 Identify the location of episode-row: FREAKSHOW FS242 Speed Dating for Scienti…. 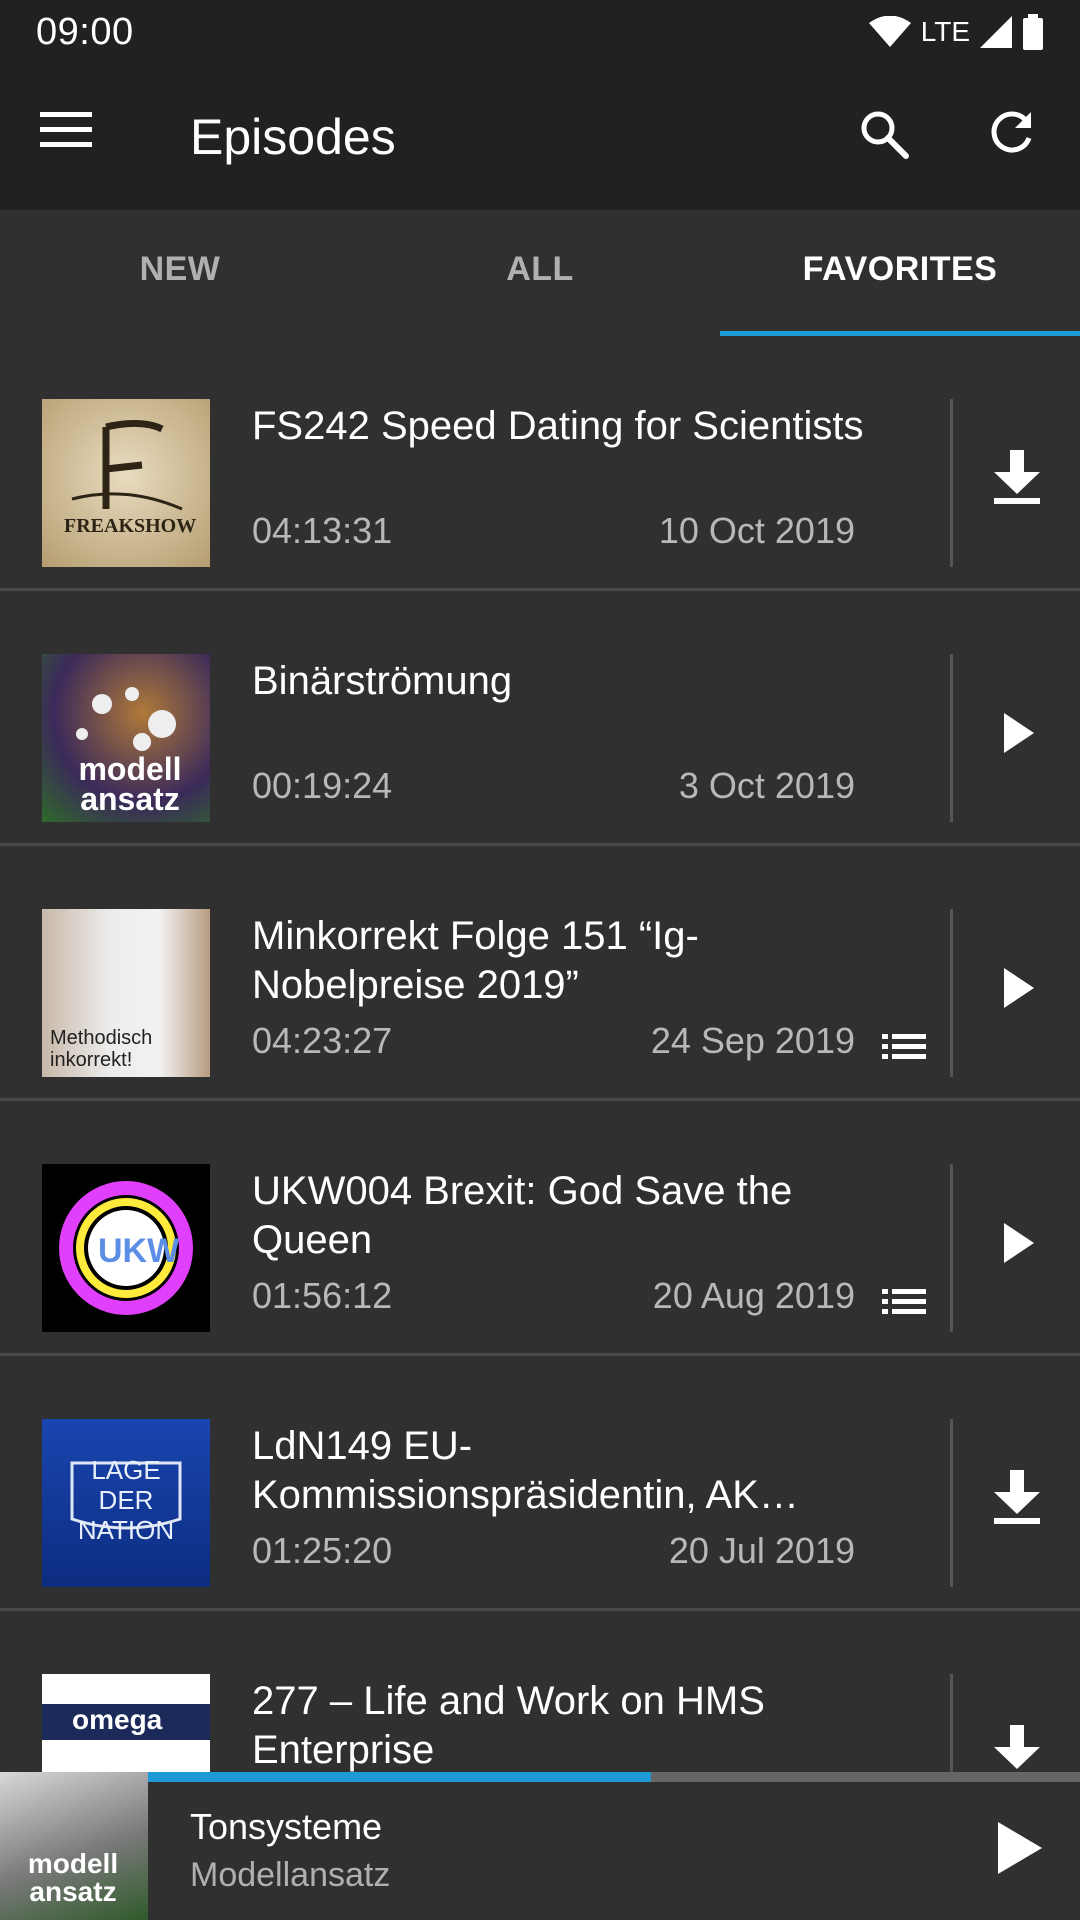
(540, 463).